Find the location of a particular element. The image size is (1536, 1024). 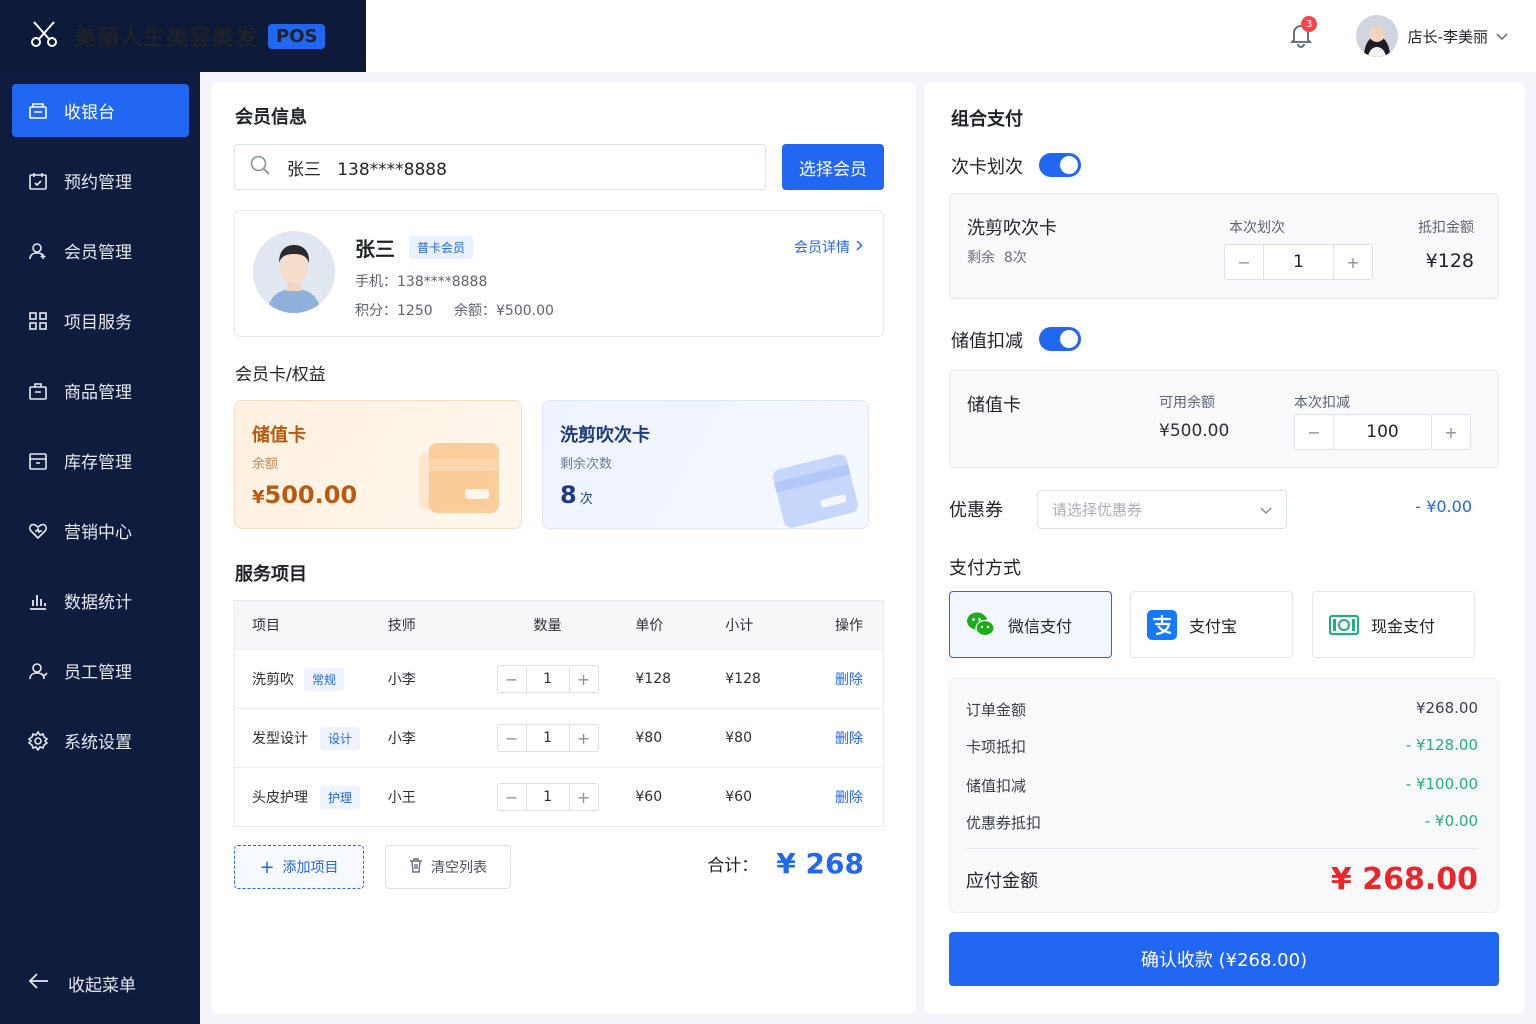

sidebar-item-statistics: 数据统计 is located at coordinates (100, 600).